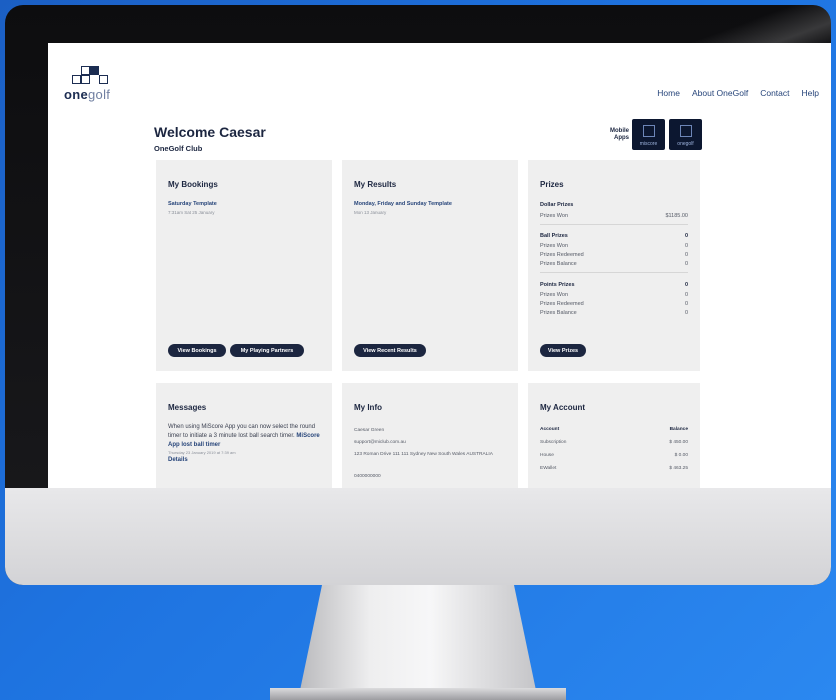 The width and height of the screenshot is (836, 700). What do you see at coordinates (563, 350) in the screenshot?
I see `view-prizes-button: View Prizes` at bounding box center [563, 350].